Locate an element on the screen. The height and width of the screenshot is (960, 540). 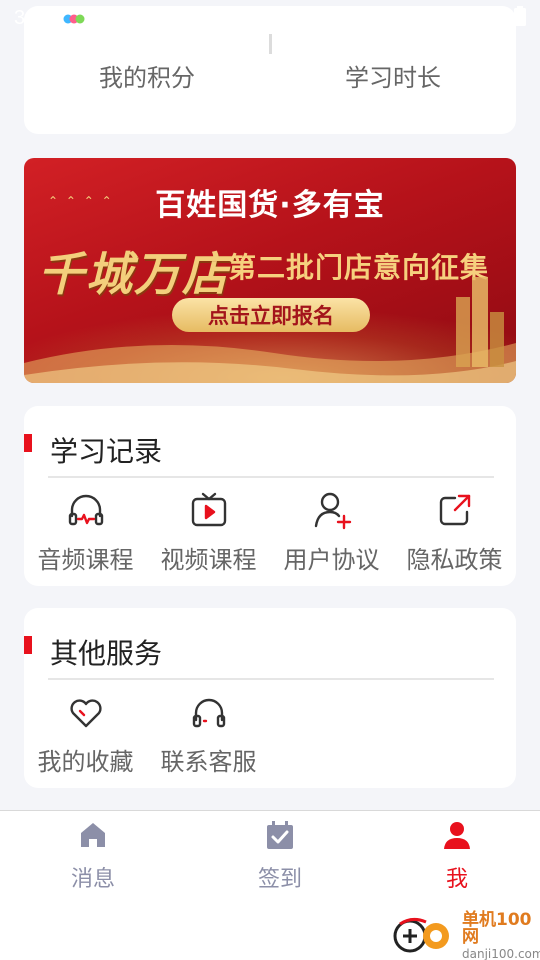
heart-icon is located at coordinates (86, 712).